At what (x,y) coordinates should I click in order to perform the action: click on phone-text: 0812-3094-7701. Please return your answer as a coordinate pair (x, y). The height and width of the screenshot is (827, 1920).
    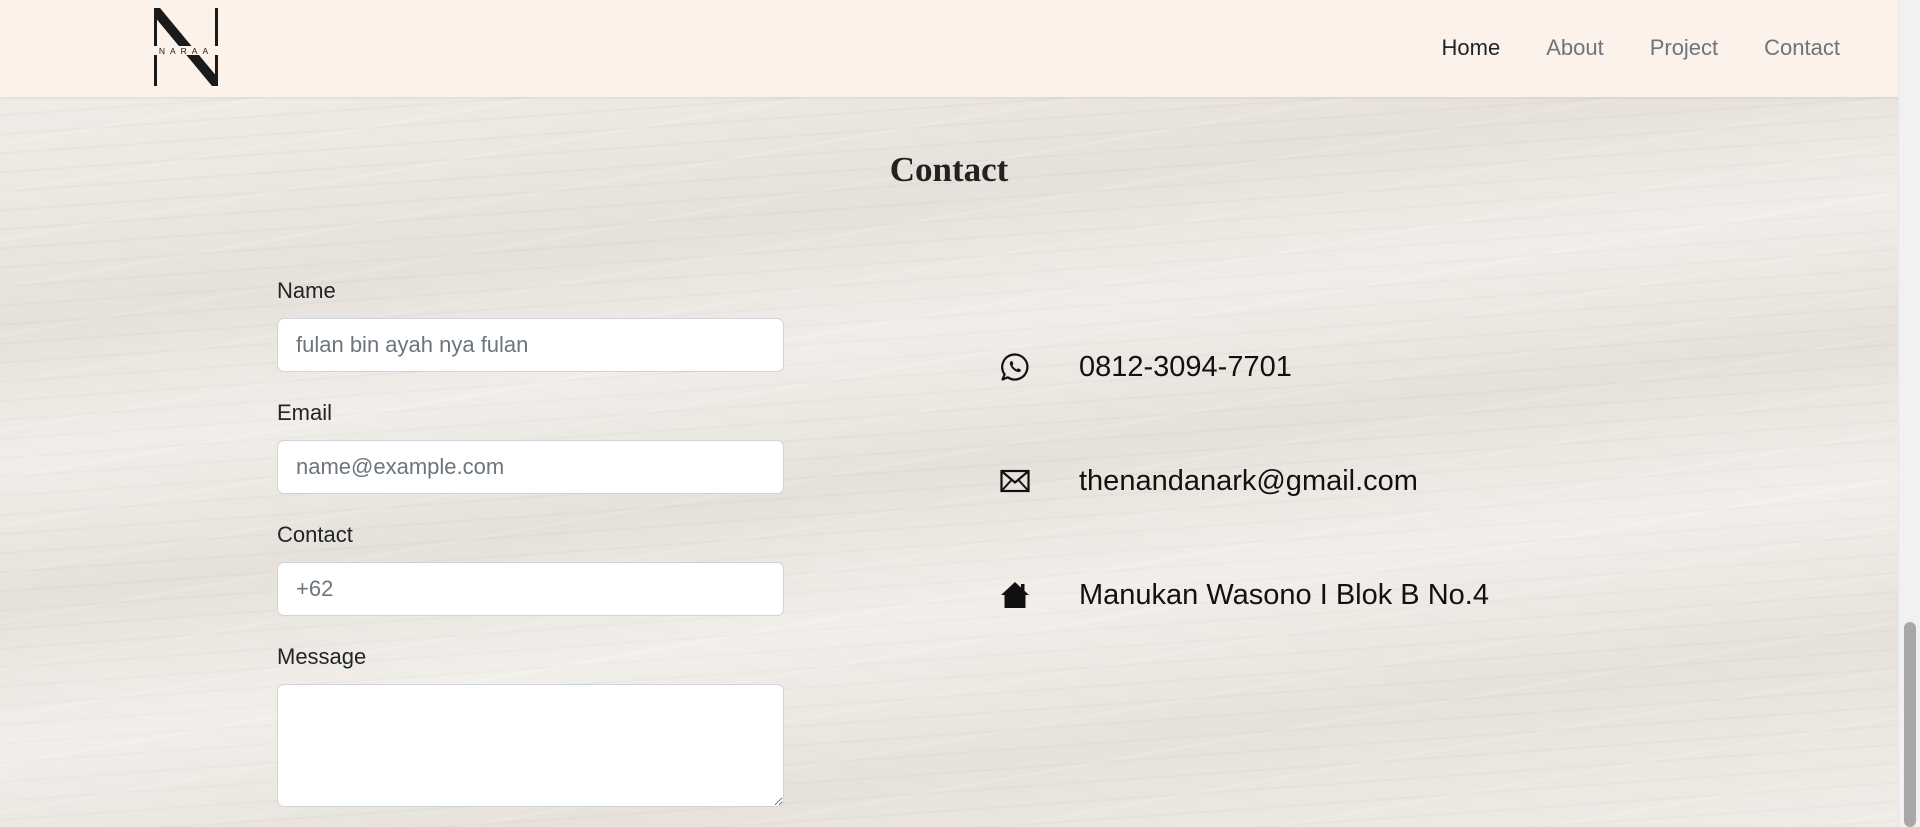
    Looking at the image, I should click on (1185, 367).